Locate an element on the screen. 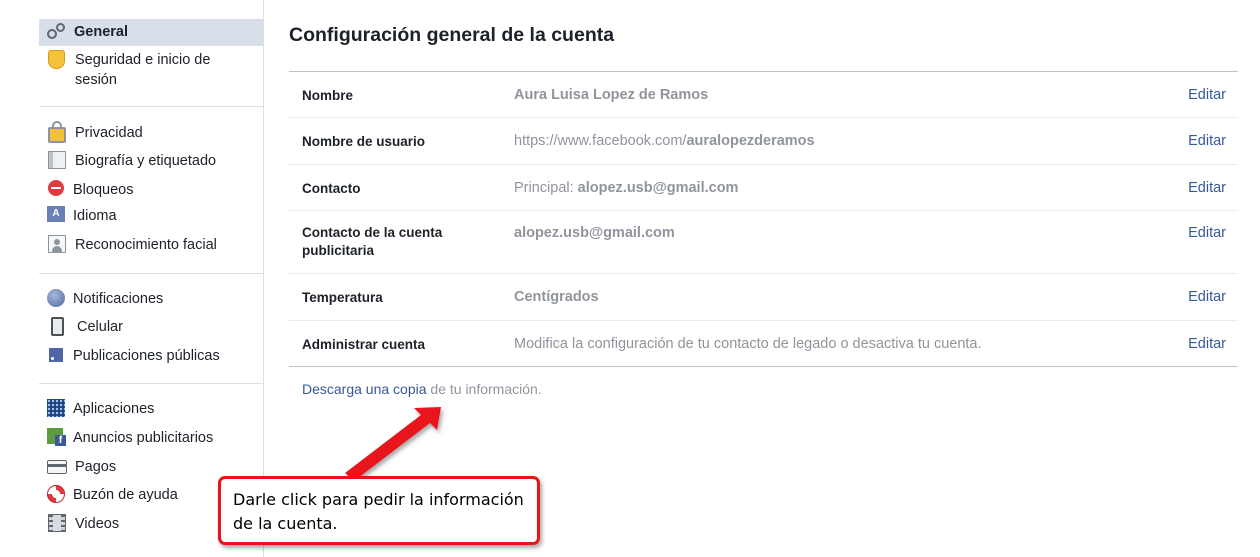 The image size is (1260, 557). language-icon: A is located at coordinates (56, 214).